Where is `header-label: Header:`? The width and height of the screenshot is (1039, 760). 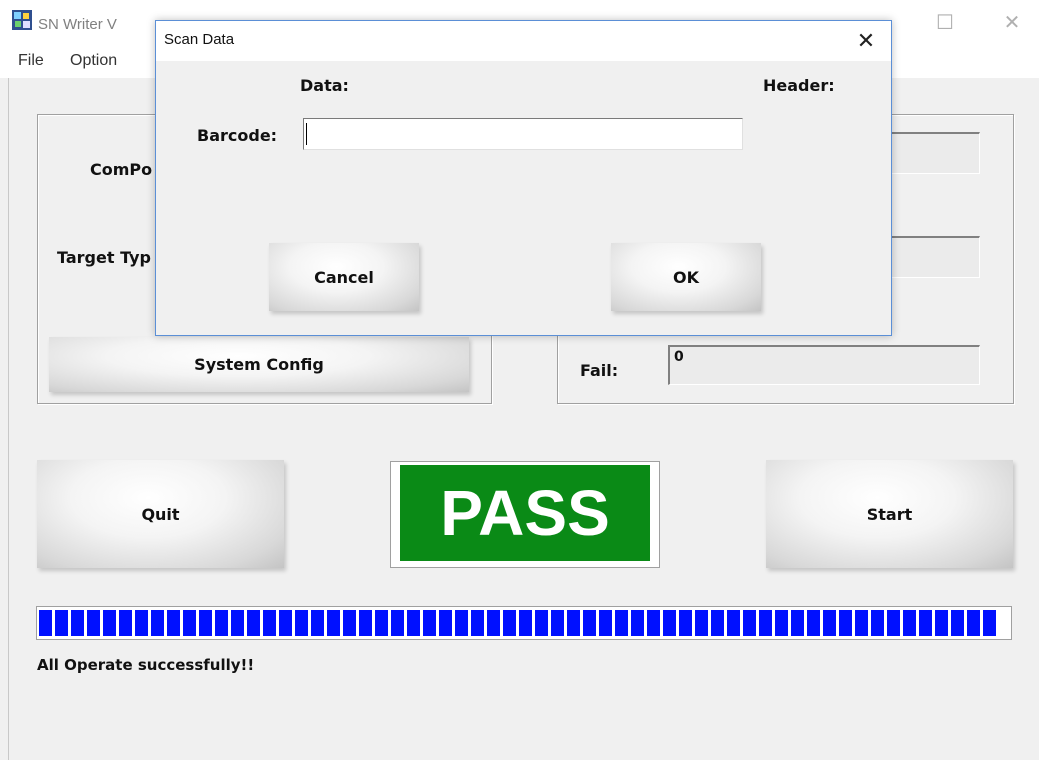 header-label: Header: is located at coordinates (799, 85).